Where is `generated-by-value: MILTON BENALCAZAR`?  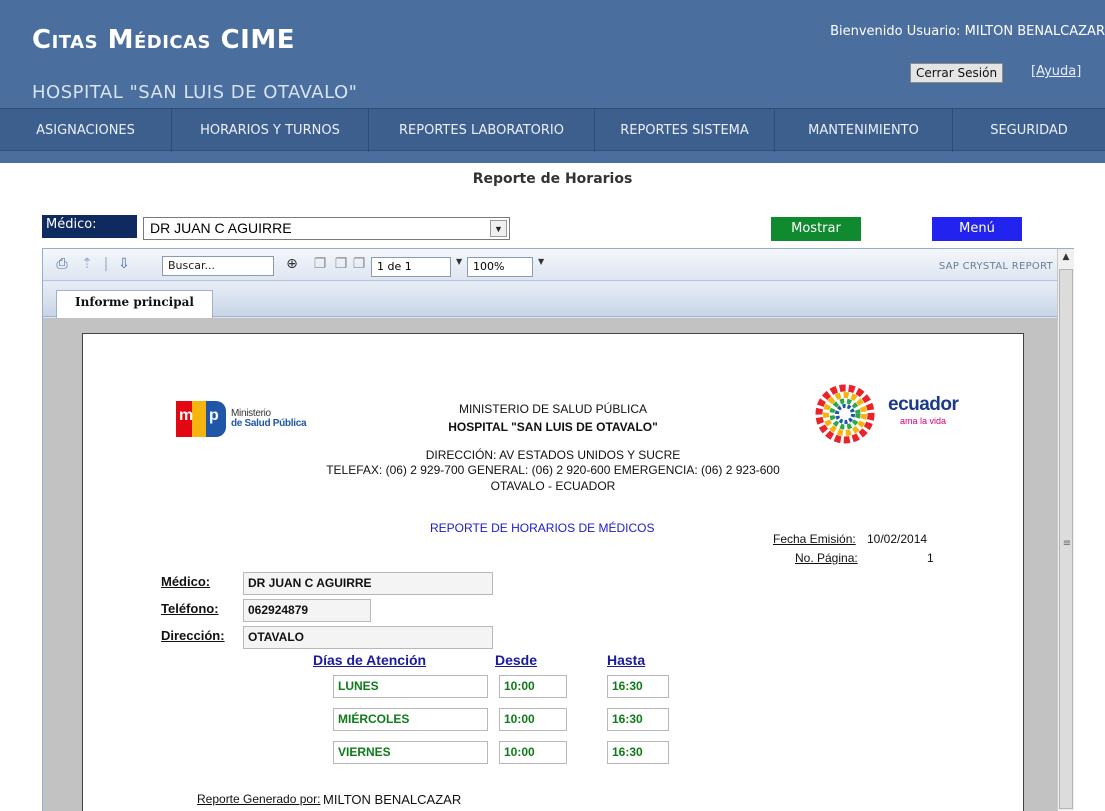
generated-by-value: MILTON BENALCAZAR is located at coordinates (392, 799).